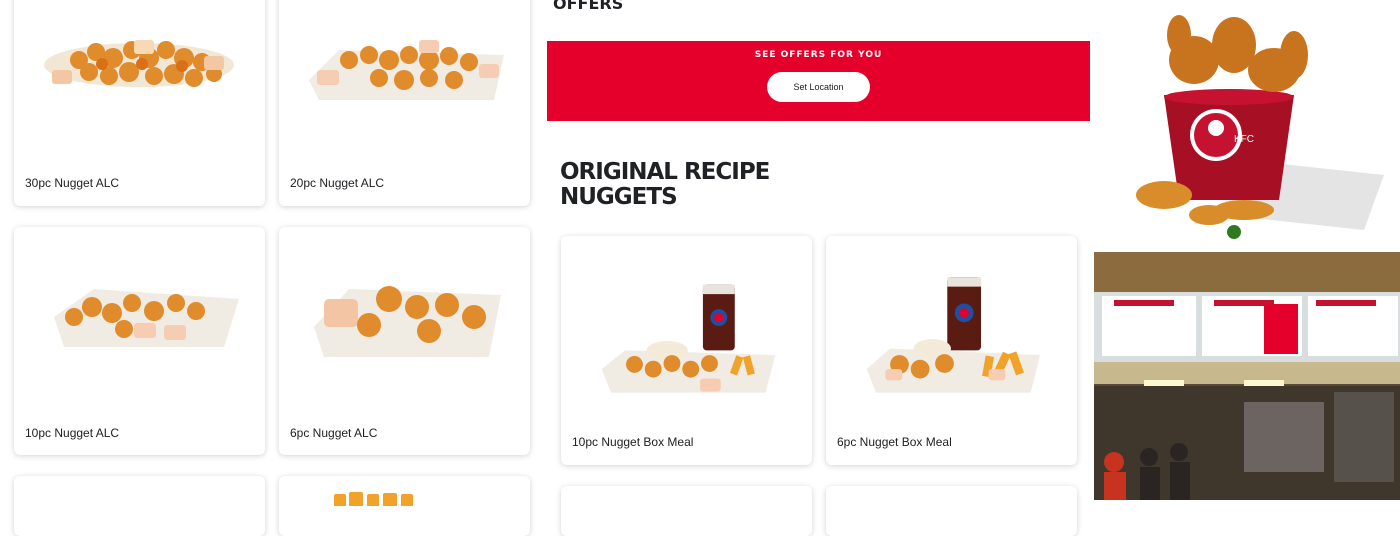  Describe the element at coordinates (146, 318) in the screenshot. I see `nugget-10pc-image` at that location.